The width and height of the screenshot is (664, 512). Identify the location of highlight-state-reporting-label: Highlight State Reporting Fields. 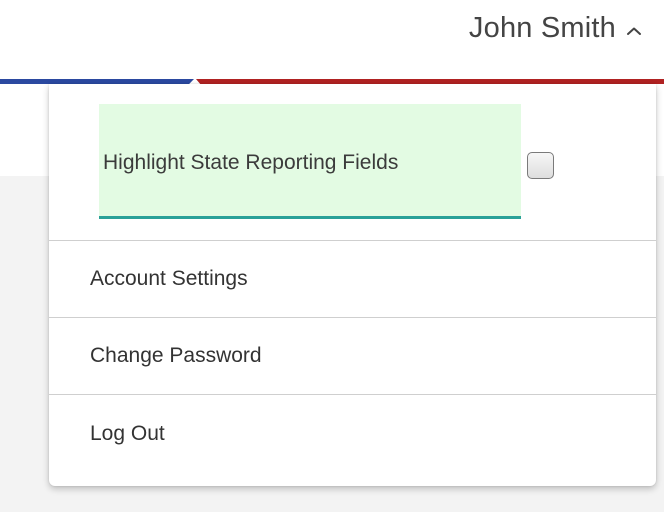
(251, 162).